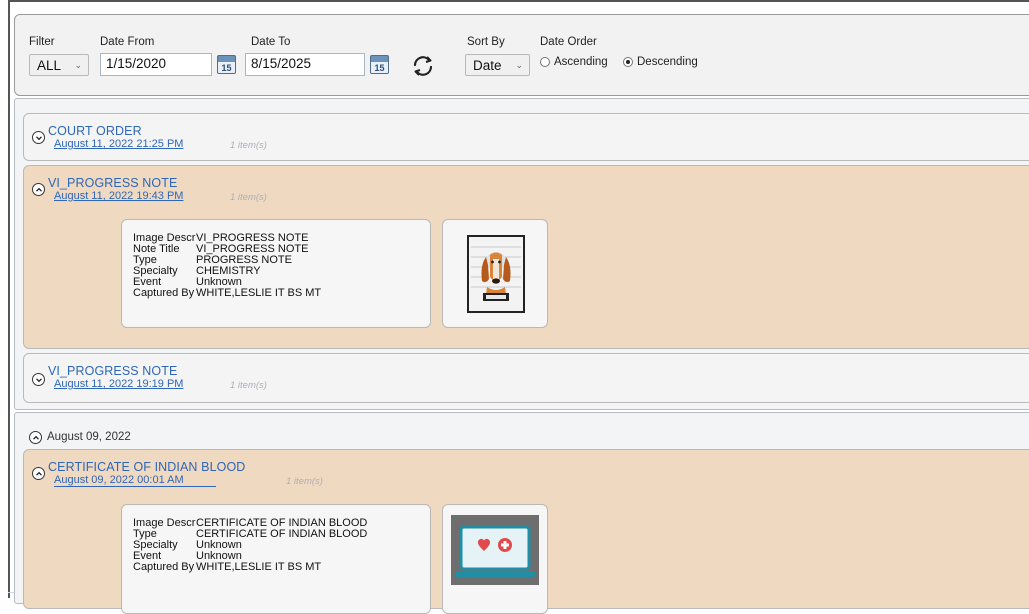 The height and width of the screenshot is (614, 1029). What do you see at coordinates (9, 299) in the screenshot?
I see `window-frame-left` at bounding box center [9, 299].